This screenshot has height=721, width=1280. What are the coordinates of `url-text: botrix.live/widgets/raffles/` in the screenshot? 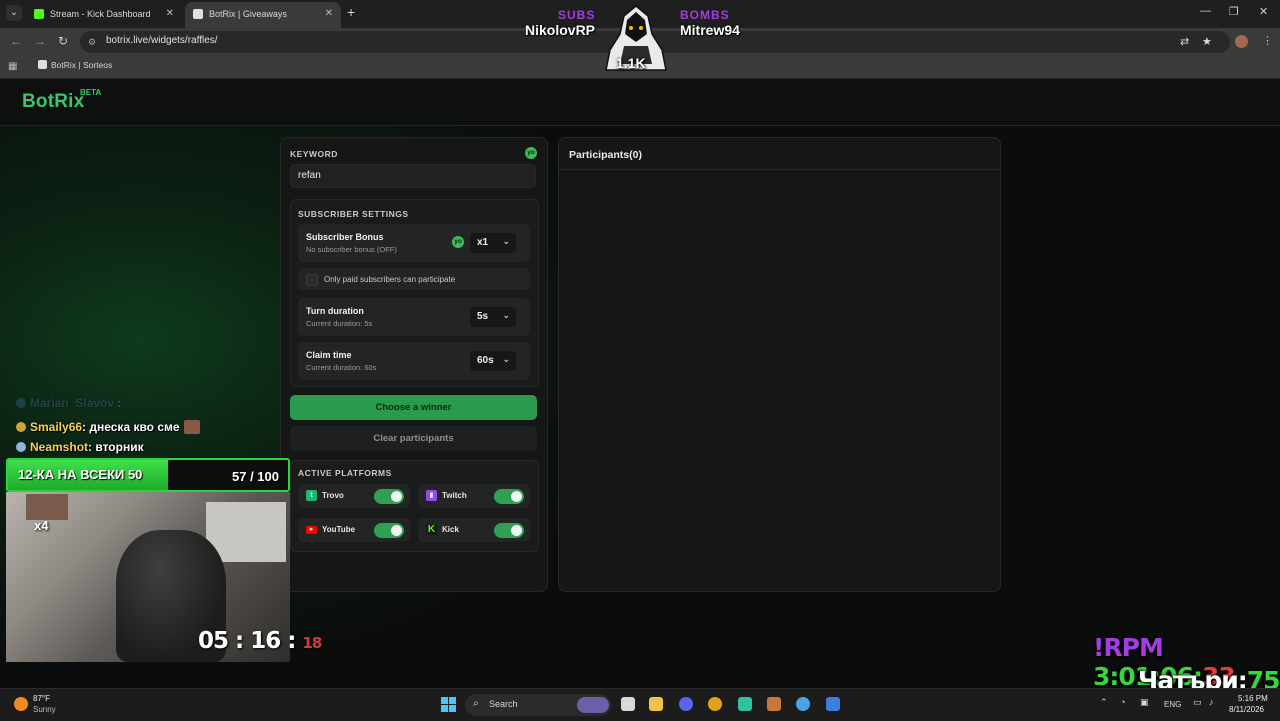 It's located at (162, 40).